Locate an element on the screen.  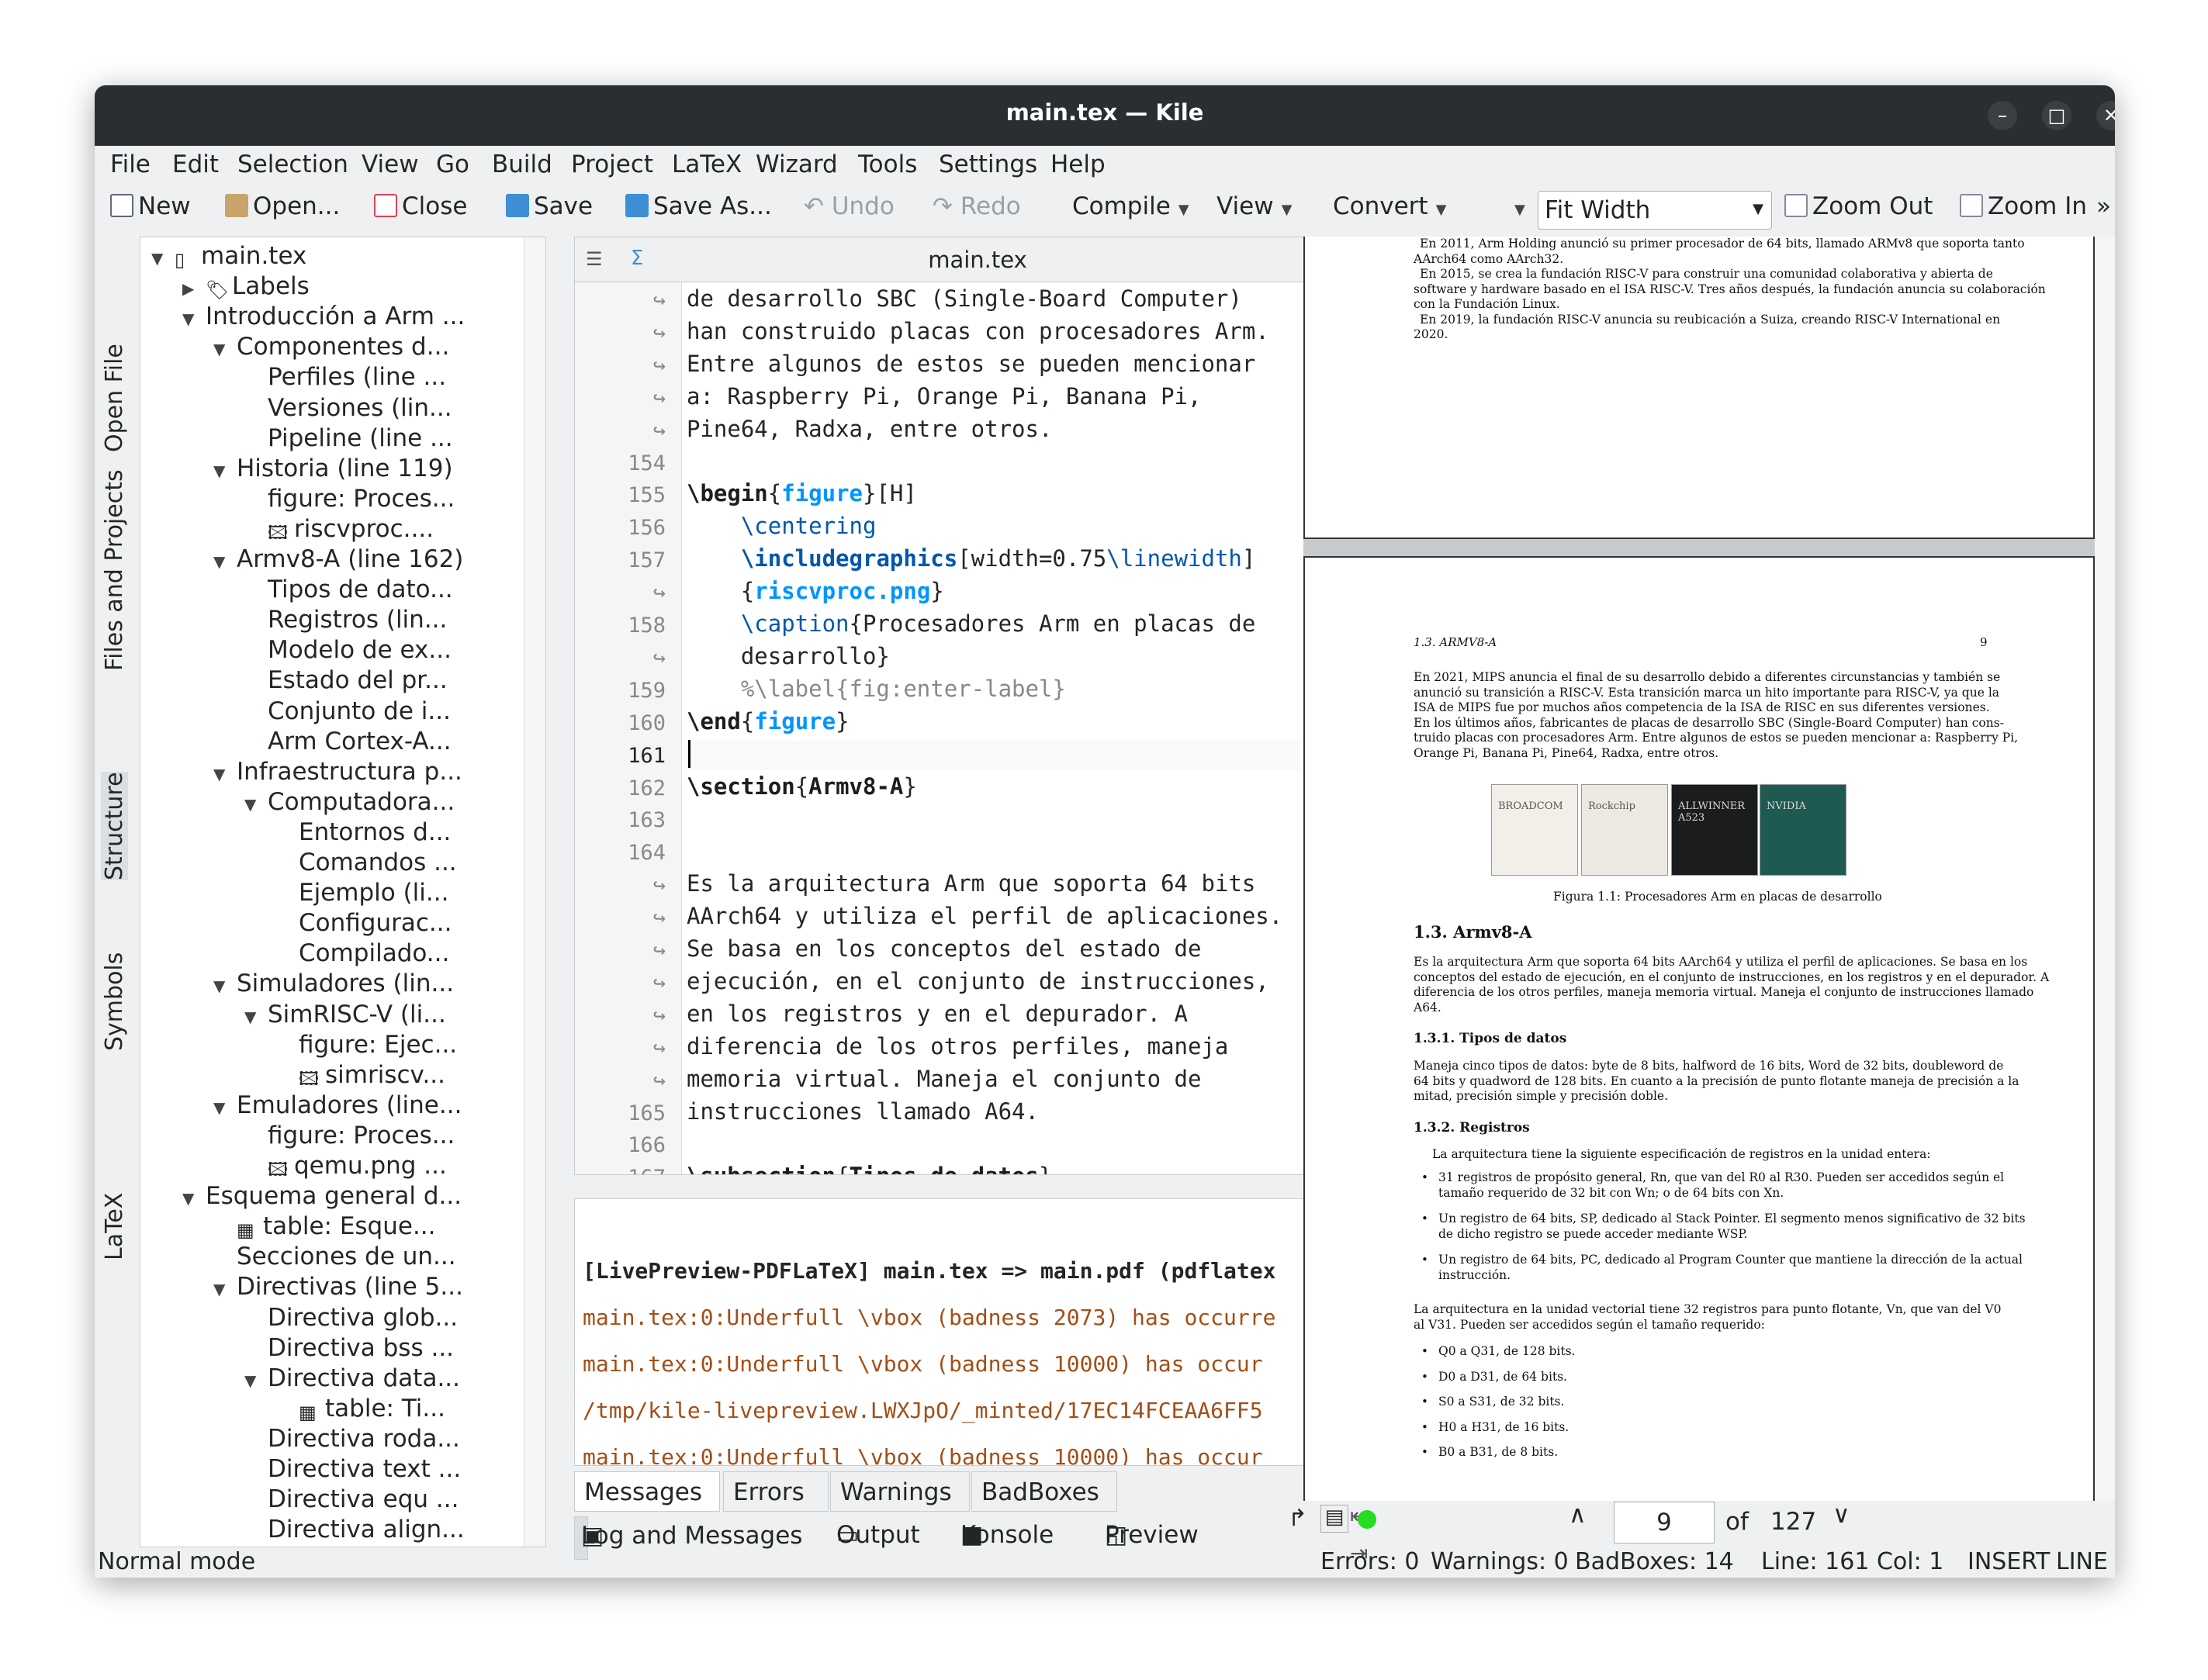
zoom-in-button: Zoom In is located at coordinates (2023, 206).